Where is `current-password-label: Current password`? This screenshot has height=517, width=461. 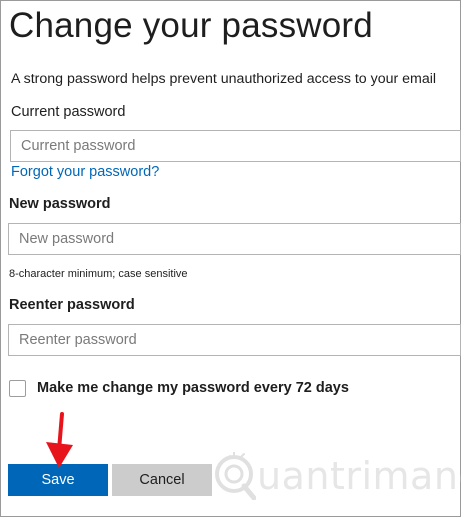 current-password-label: Current password is located at coordinates (68, 112).